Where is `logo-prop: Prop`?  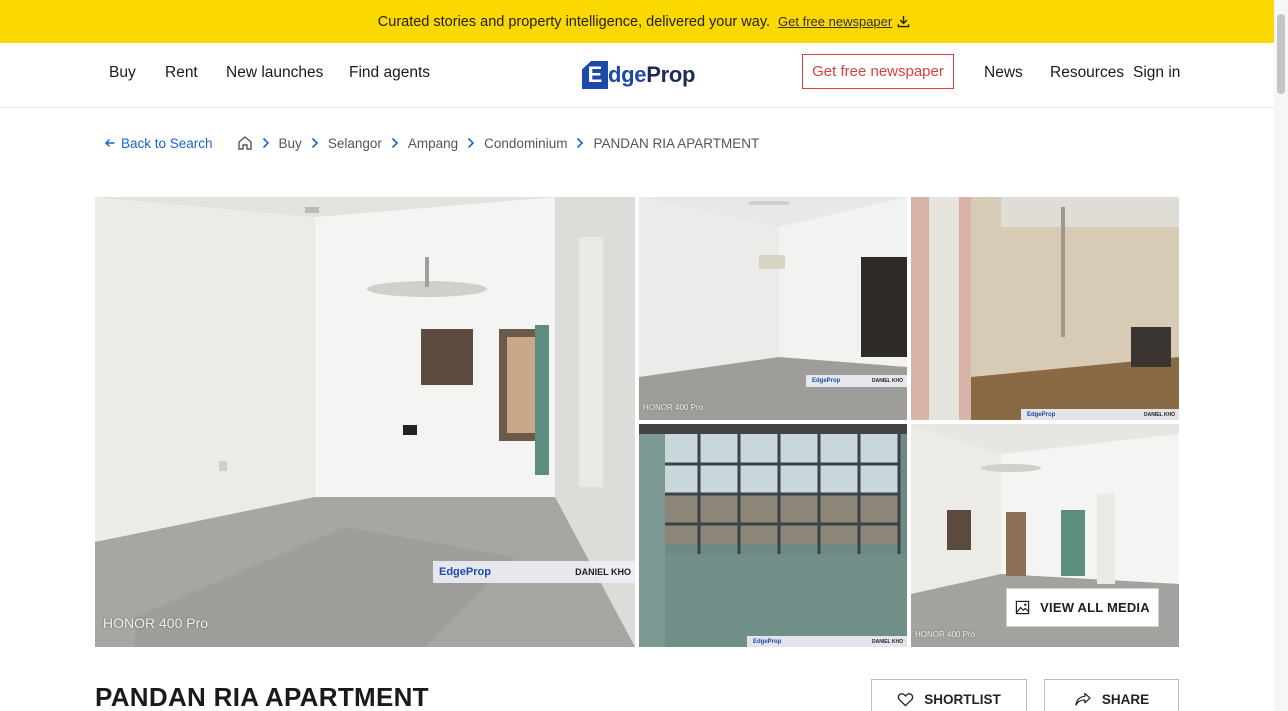 logo-prop: Prop is located at coordinates (671, 74).